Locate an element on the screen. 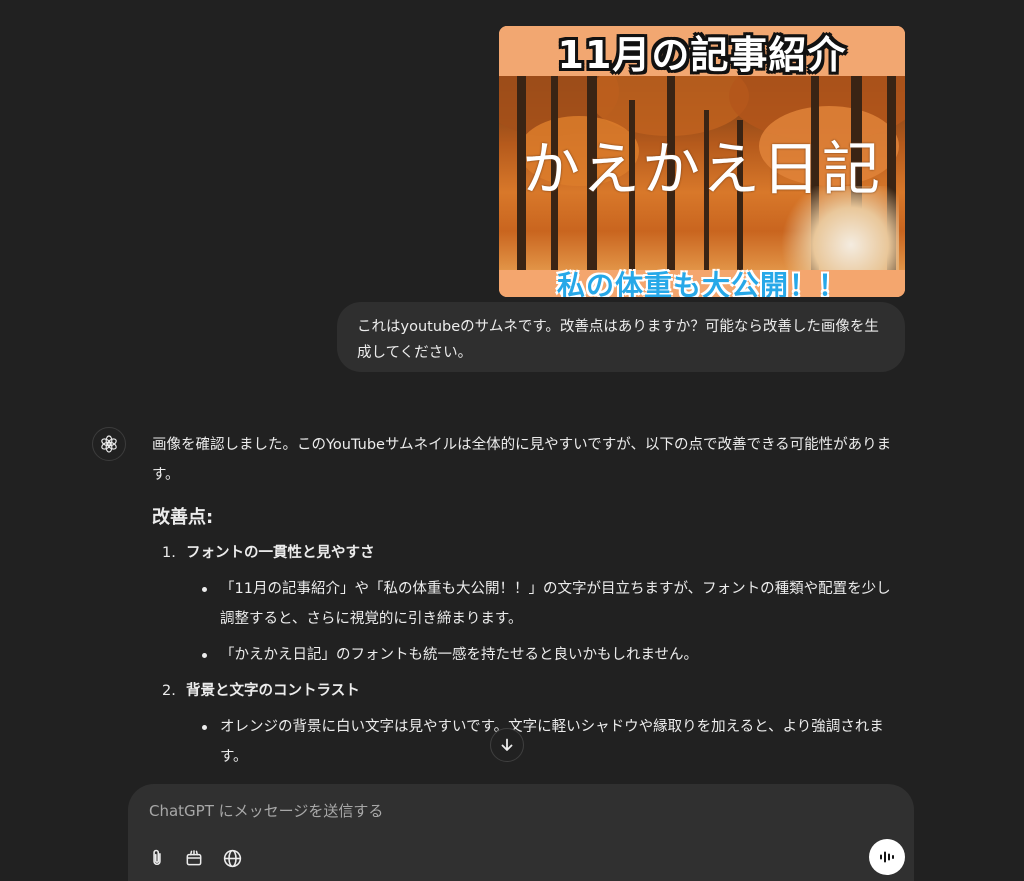 This screenshot has width=1024, height=881. thumbnail-bottom-banner: 私の体重も大公開！！ is located at coordinates (702, 283).